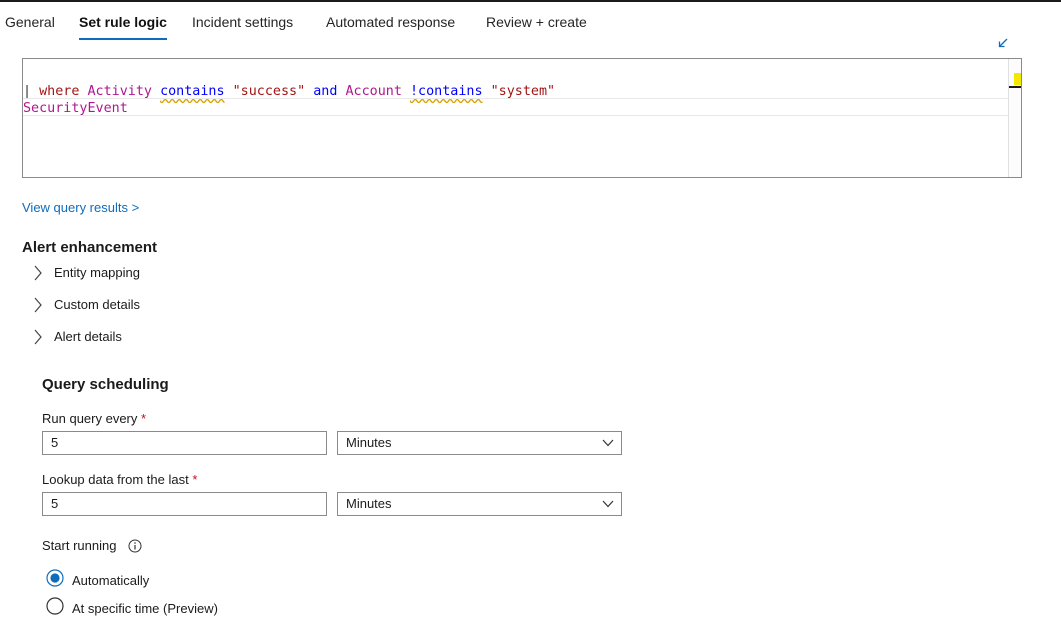  What do you see at coordinates (90, 418) in the screenshot?
I see `run-query-every-text: Run query every` at bounding box center [90, 418].